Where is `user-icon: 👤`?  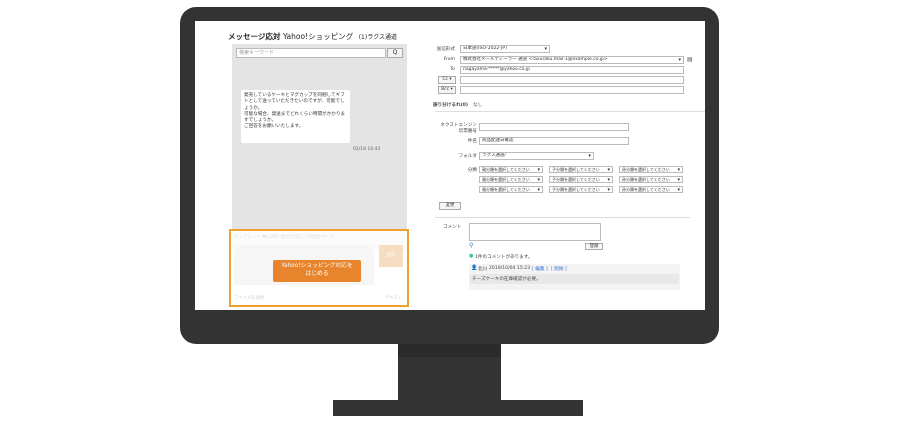
user-icon: 👤 is located at coordinates (474, 268).